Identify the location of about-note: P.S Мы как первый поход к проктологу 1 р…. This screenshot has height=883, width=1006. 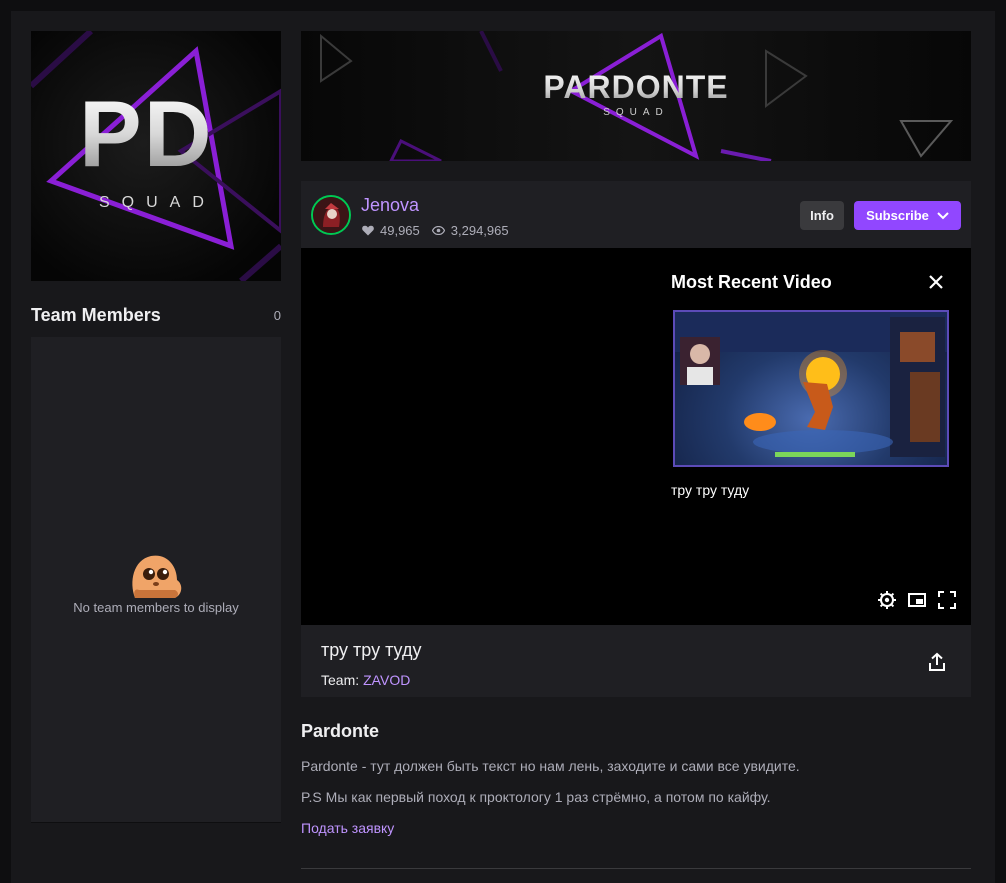
(536, 797).